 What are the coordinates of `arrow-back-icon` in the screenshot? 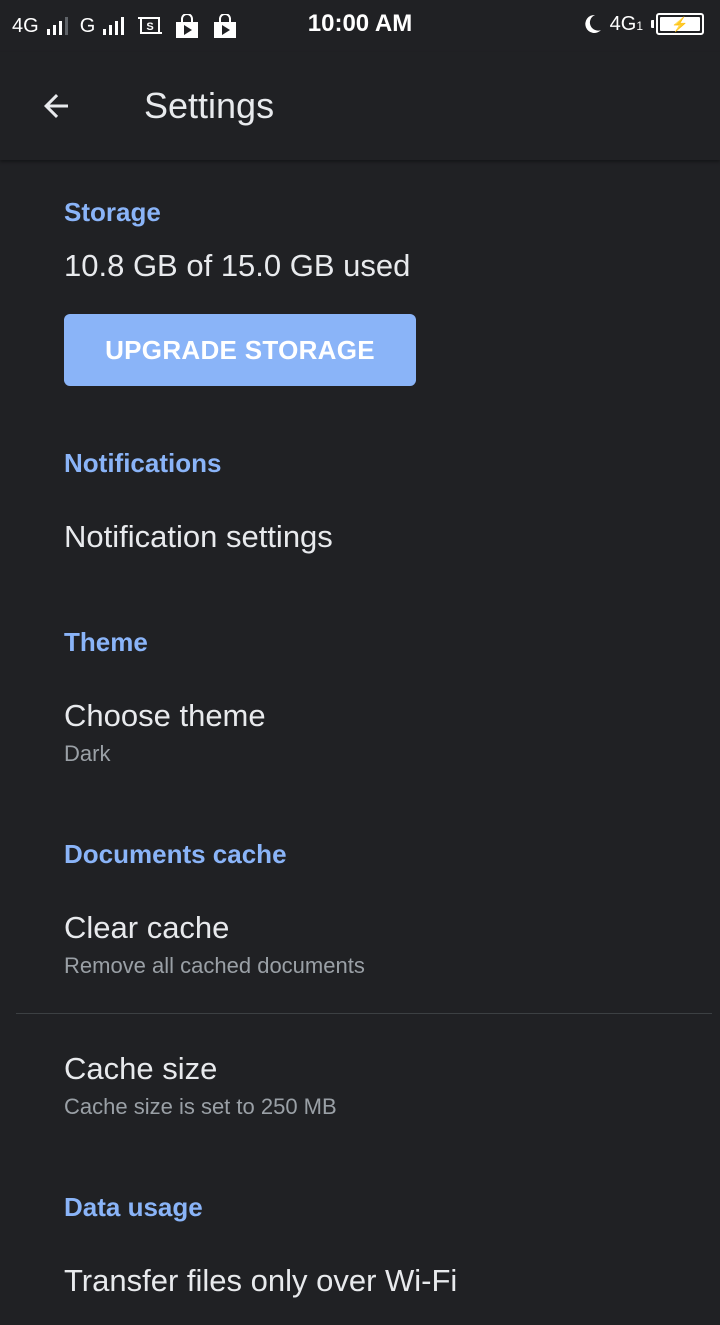 It's located at (56, 106).